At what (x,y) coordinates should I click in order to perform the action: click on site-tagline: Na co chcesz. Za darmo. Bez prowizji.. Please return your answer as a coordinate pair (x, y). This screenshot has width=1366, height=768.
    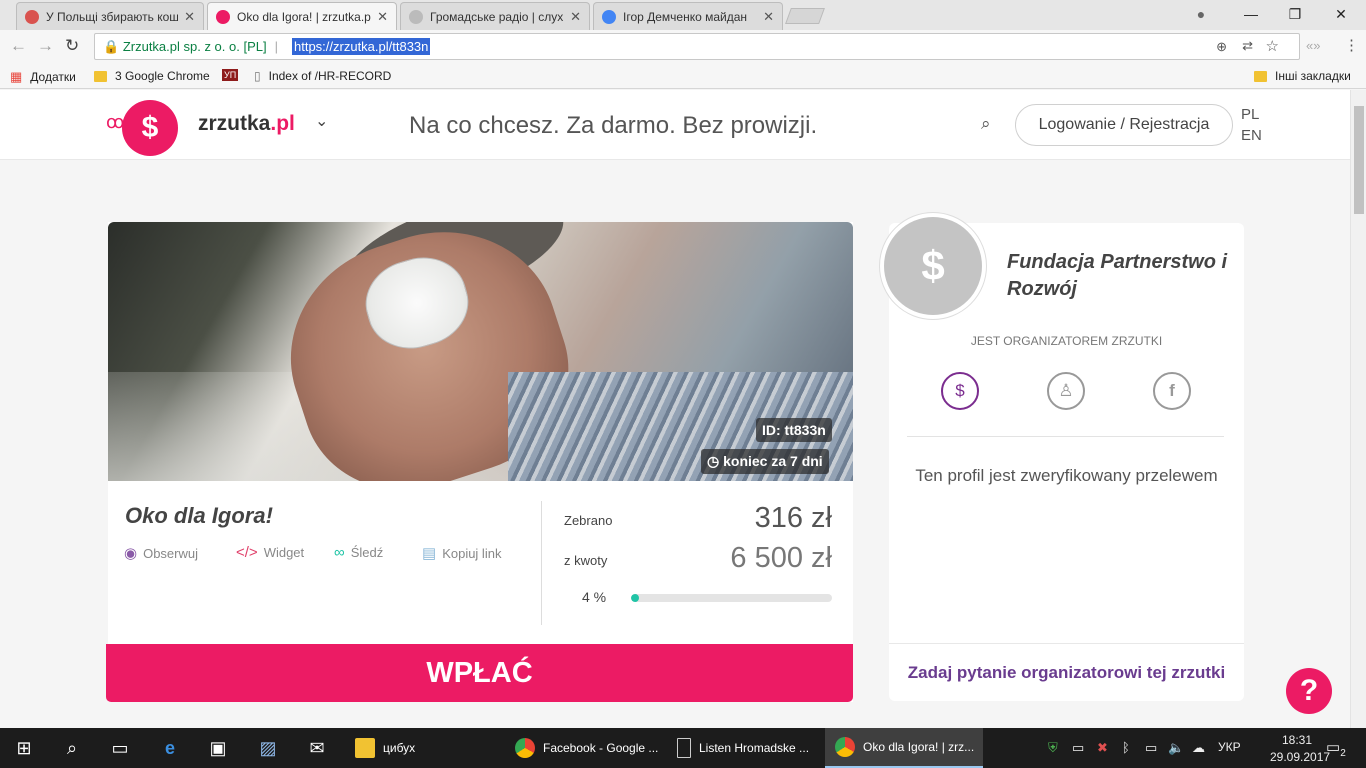
    Looking at the image, I should click on (613, 125).